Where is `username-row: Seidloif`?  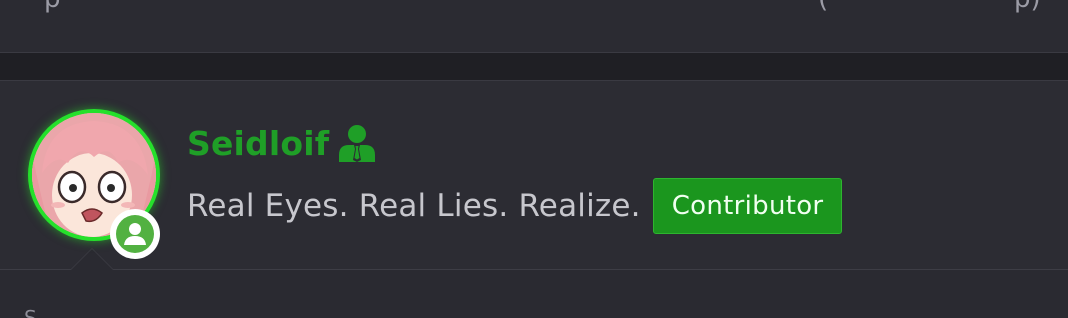
username-row: Seidloif is located at coordinates (281, 143).